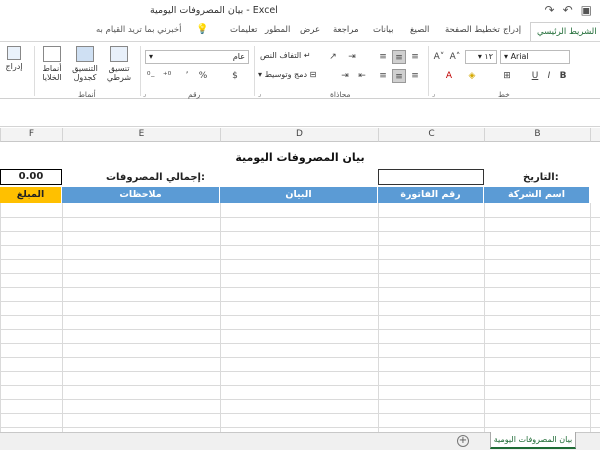  What do you see at coordinates (281, 55) in the screenshot?
I see `wrap-text-label: التفاف النص` at bounding box center [281, 55].